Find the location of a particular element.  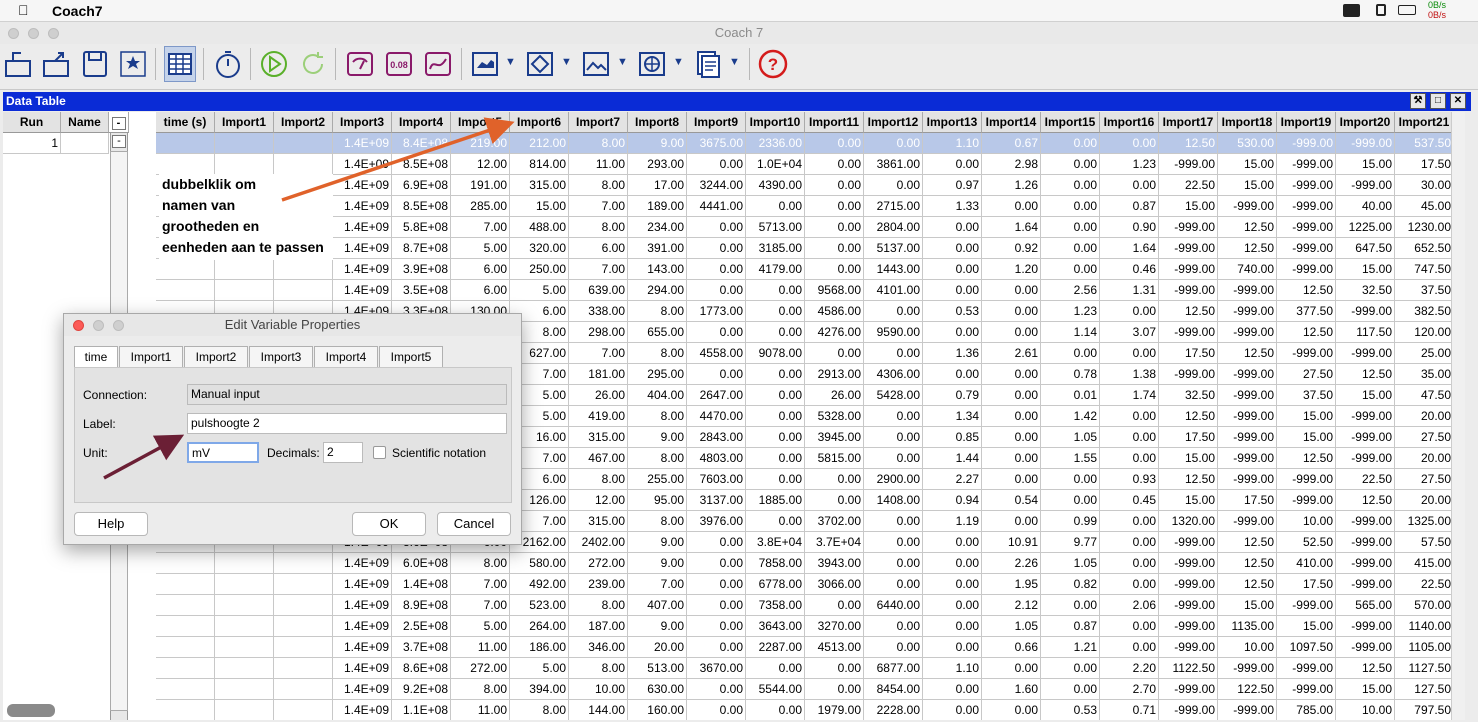

table-cell: 1.14 is located at coordinates (1070, 332).